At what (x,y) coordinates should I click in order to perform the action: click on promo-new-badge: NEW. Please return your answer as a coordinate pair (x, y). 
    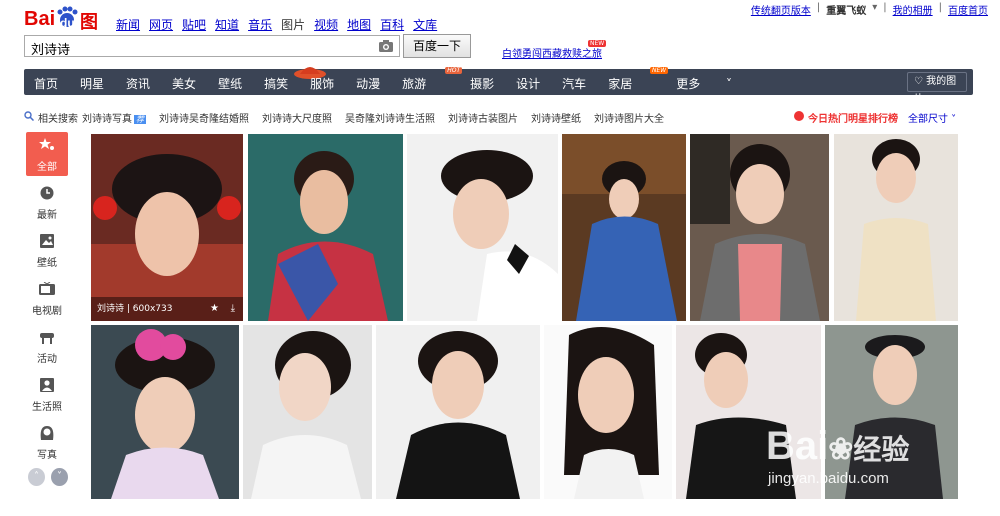
    Looking at the image, I should click on (597, 43).